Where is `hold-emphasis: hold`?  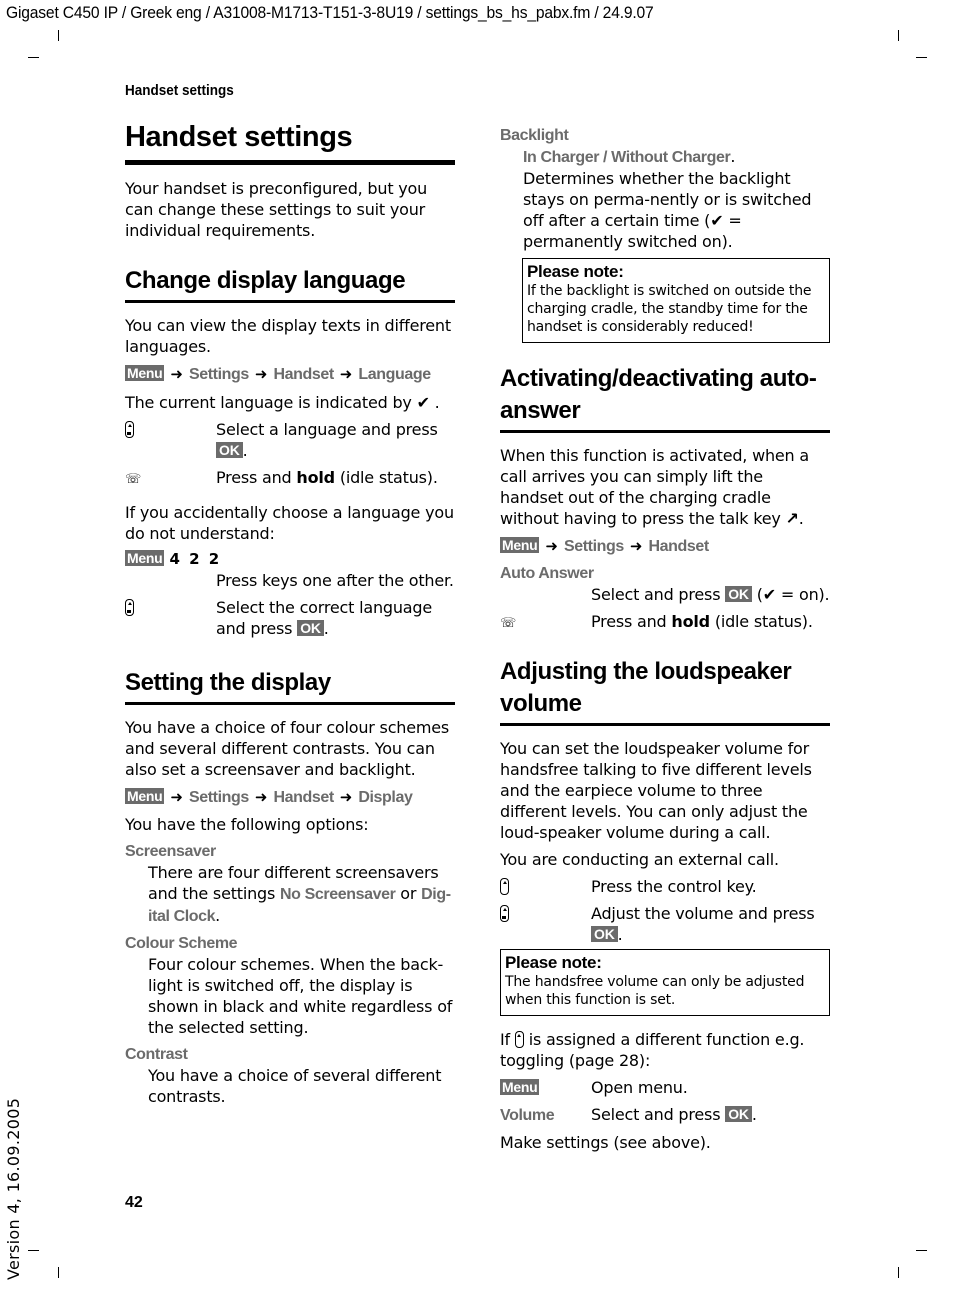
hold-emphasis: hold is located at coordinates (315, 477).